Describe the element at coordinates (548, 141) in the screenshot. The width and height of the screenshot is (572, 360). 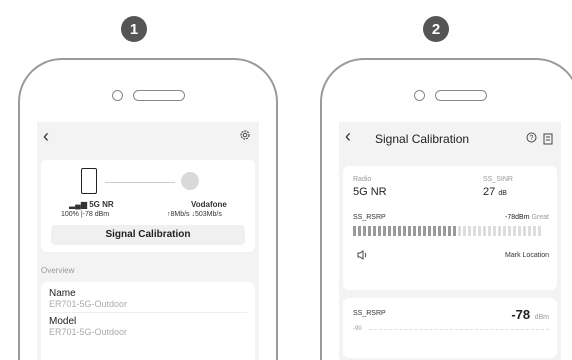
I see `document-icon` at that location.